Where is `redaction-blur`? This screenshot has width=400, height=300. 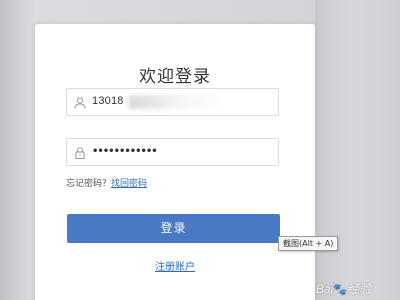 redaction-blur is located at coordinates (174, 102).